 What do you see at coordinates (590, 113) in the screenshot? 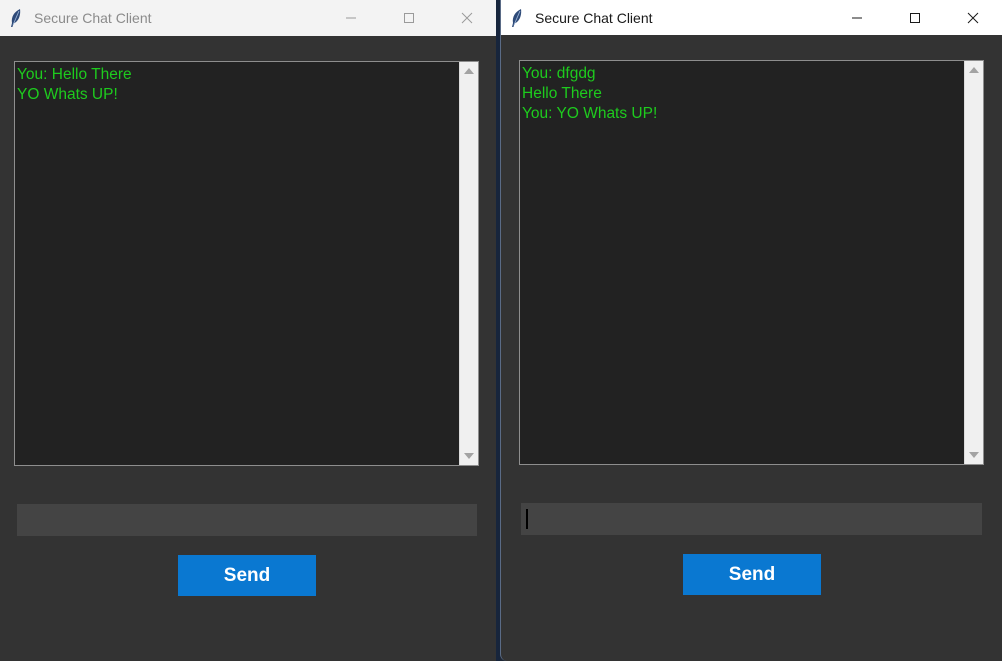
I see `message-line: You: YO Whats UP!` at bounding box center [590, 113].